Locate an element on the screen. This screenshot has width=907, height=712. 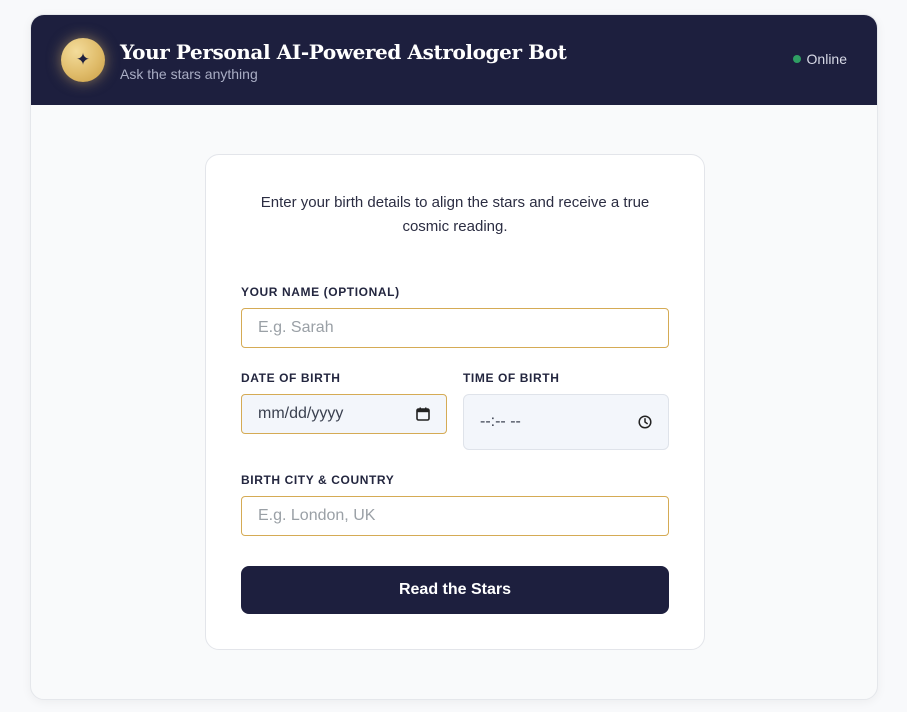
city-field-group: Birth City & Country is located at coordinates (455, 504).